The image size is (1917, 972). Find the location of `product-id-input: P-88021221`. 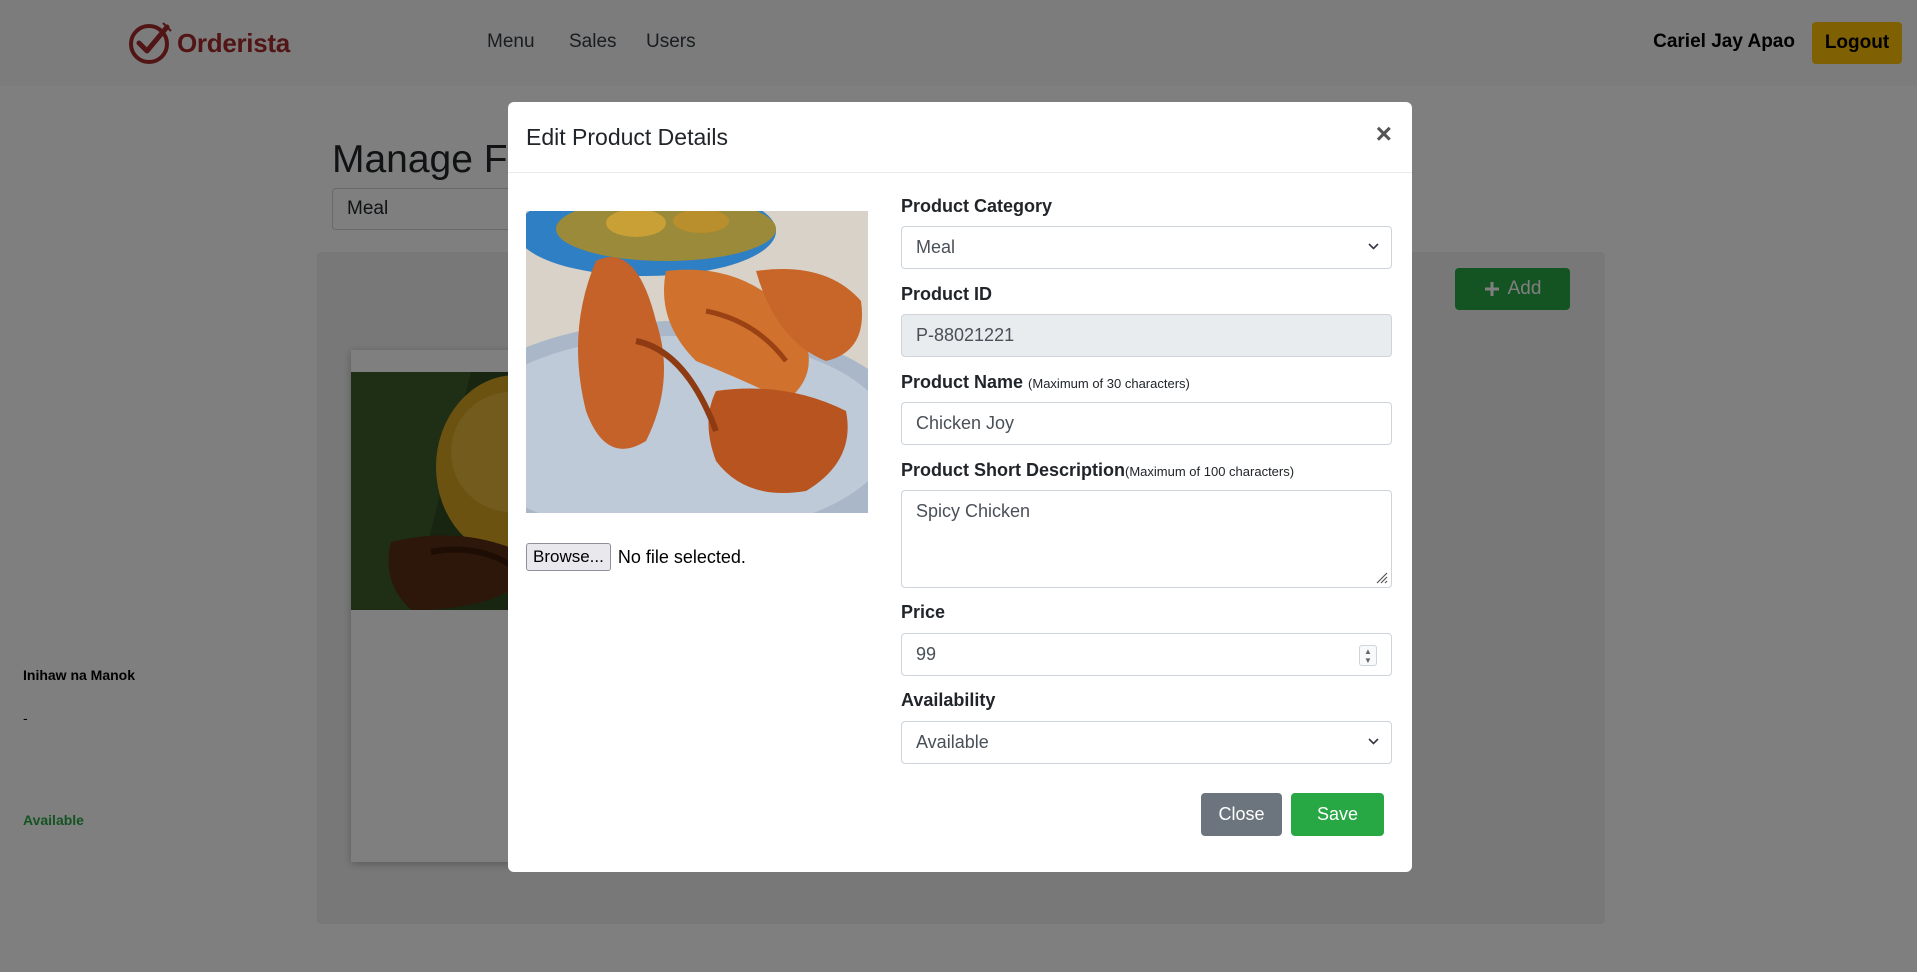

product-id-input: P-88021221 is located at coordinates (1146, 335).